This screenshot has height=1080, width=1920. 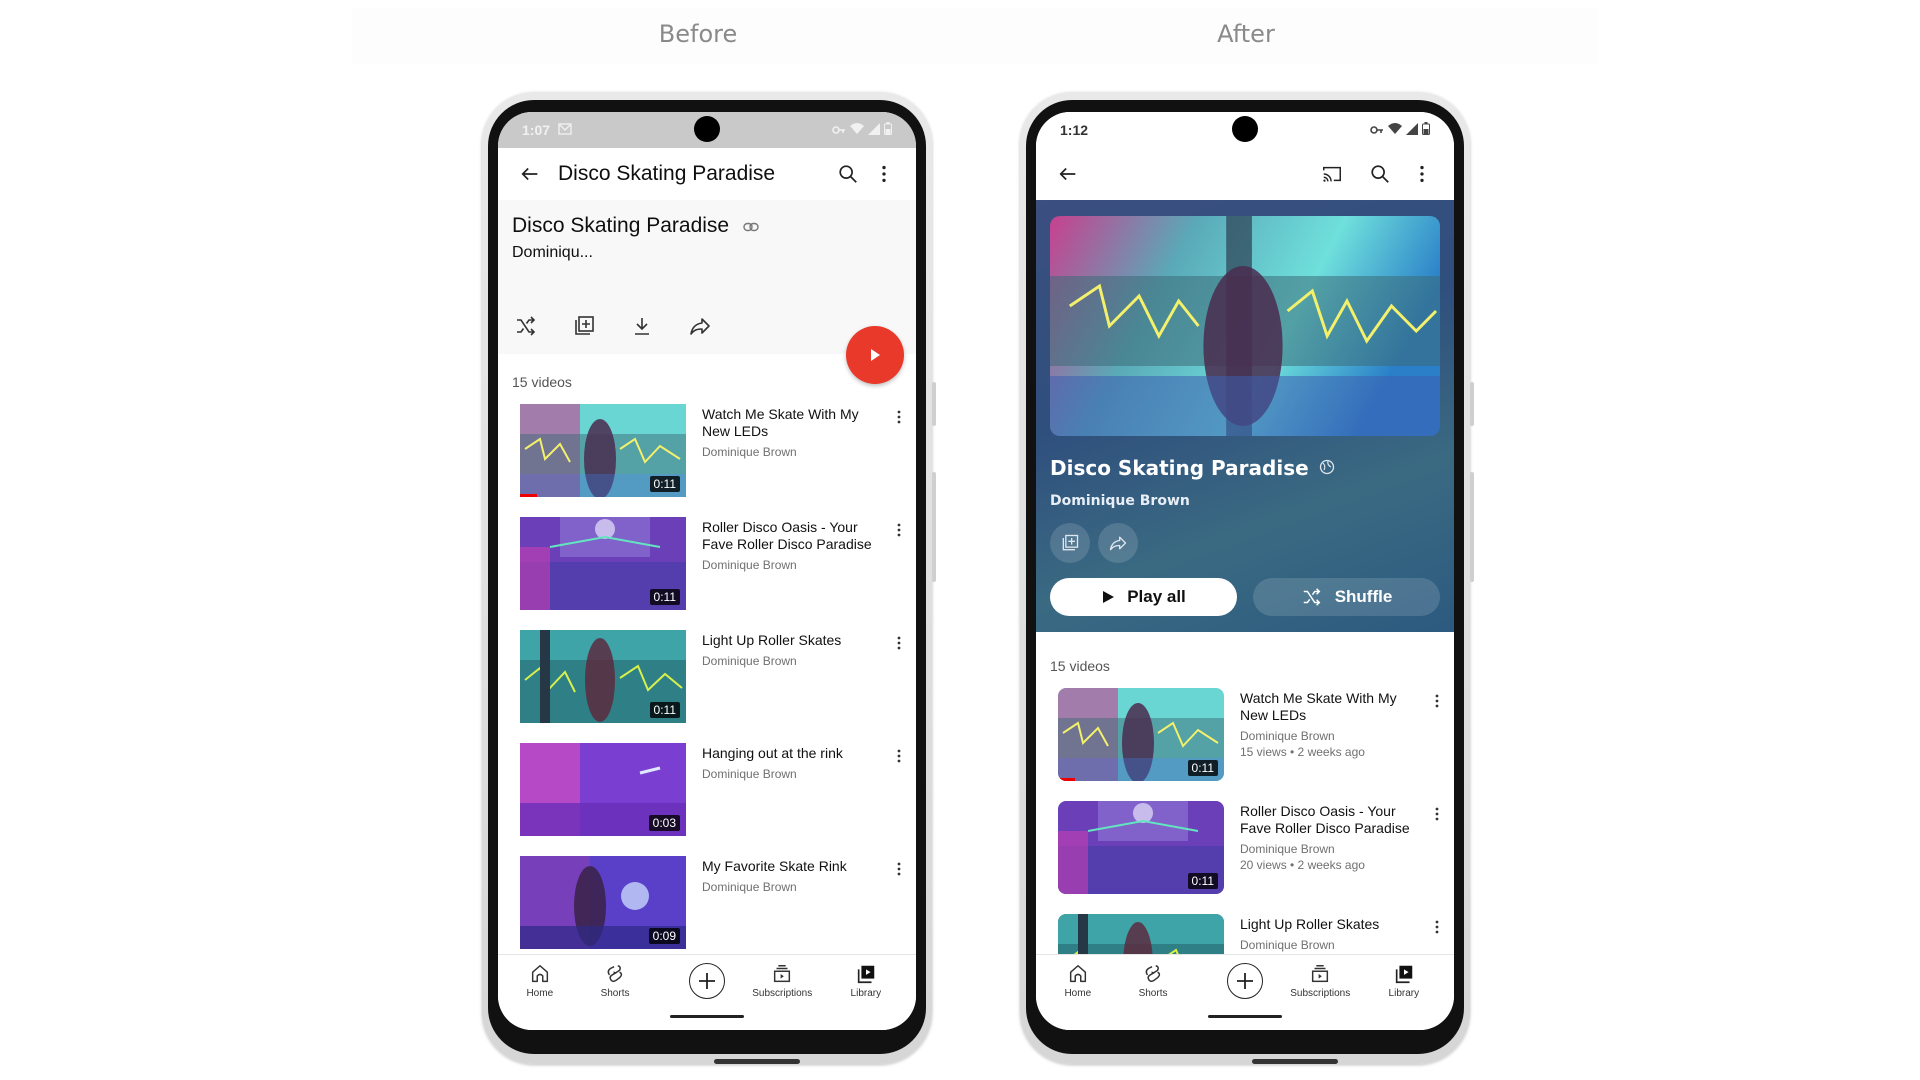 What do you see at coordinates (1245, 129) in the screenshot?
I see `front-camera` at bounding box center [1245, 129].